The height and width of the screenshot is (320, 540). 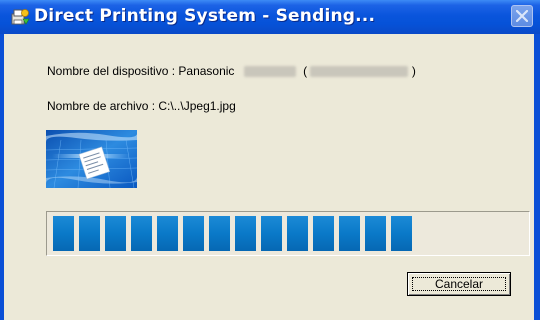 What do you see at coordinates (91, 159) in the screenshot?
I see `printing-document-illustration` at bounding box center [91, 159].